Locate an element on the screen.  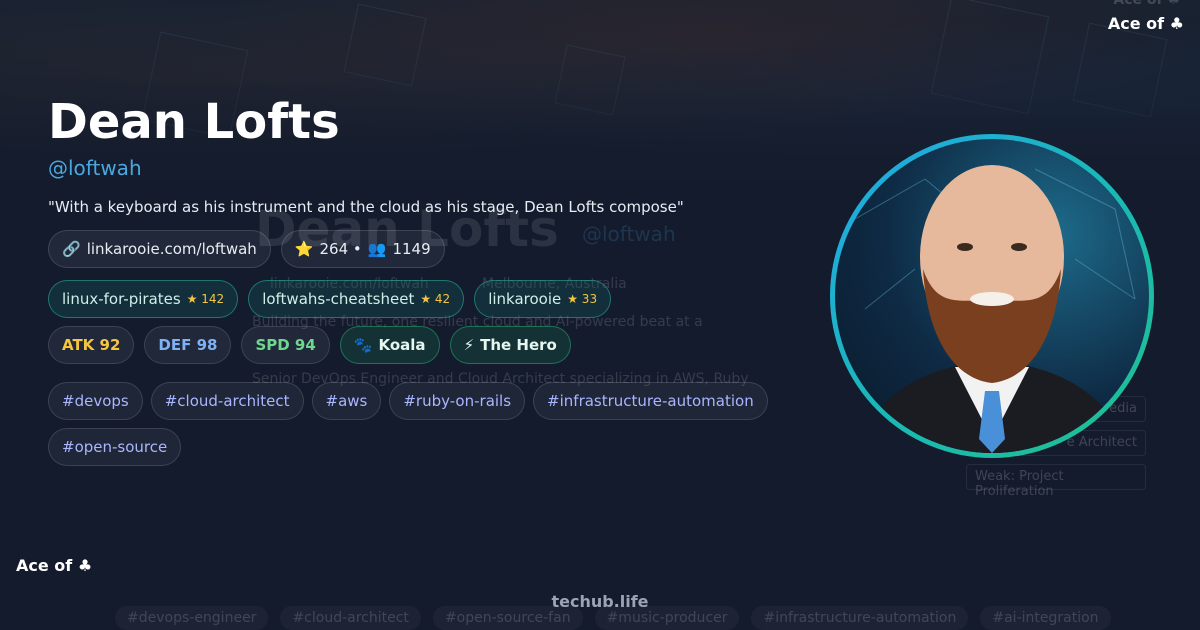
site-label: techub.life is located at coordinates (600, 601).